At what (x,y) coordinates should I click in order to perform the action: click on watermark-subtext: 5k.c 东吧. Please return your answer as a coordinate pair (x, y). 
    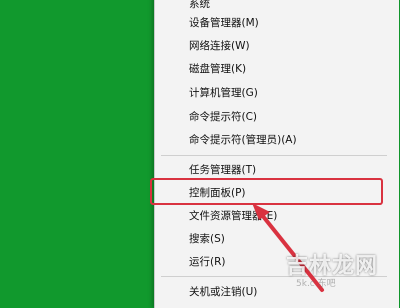
    Looking at the image, I should click on (316, 284).